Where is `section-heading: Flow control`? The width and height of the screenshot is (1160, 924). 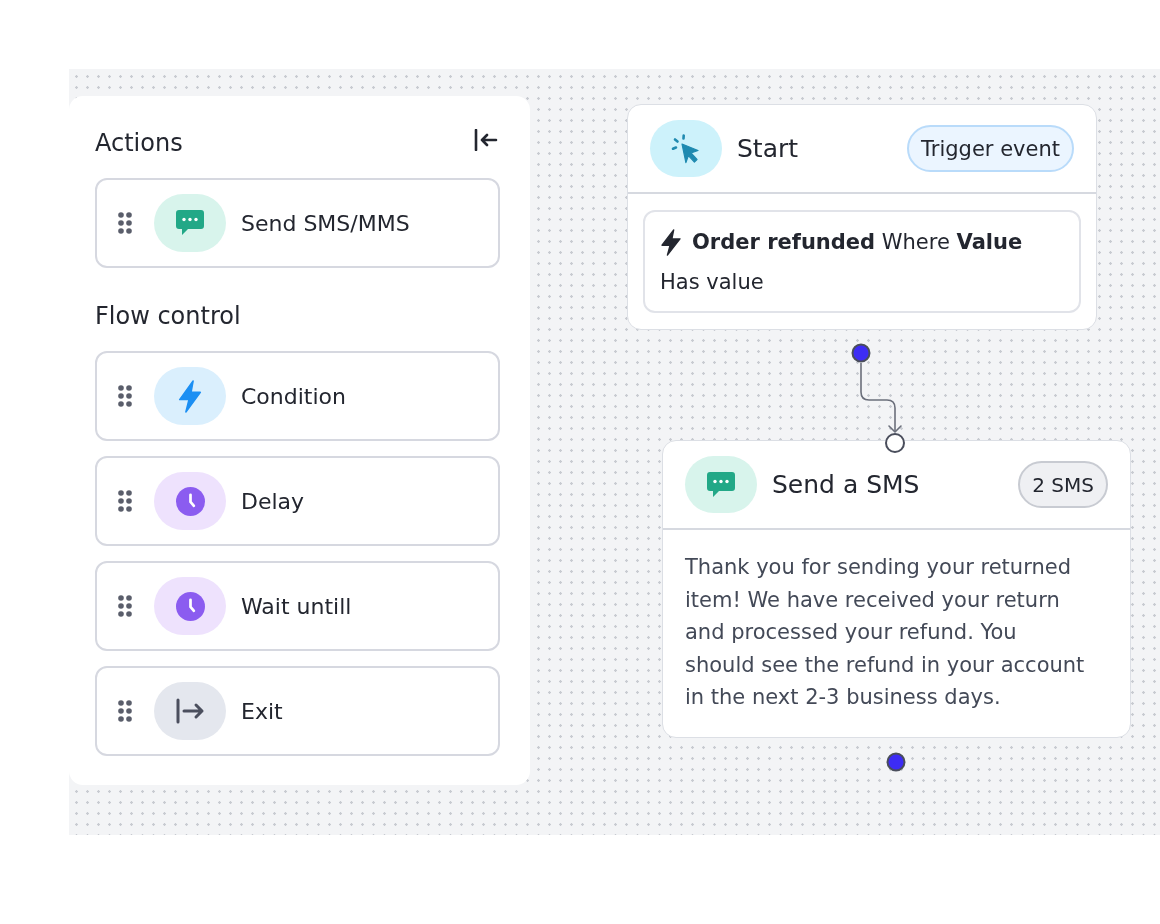 section-heading: Flow control is located at coordinates (168, 316).